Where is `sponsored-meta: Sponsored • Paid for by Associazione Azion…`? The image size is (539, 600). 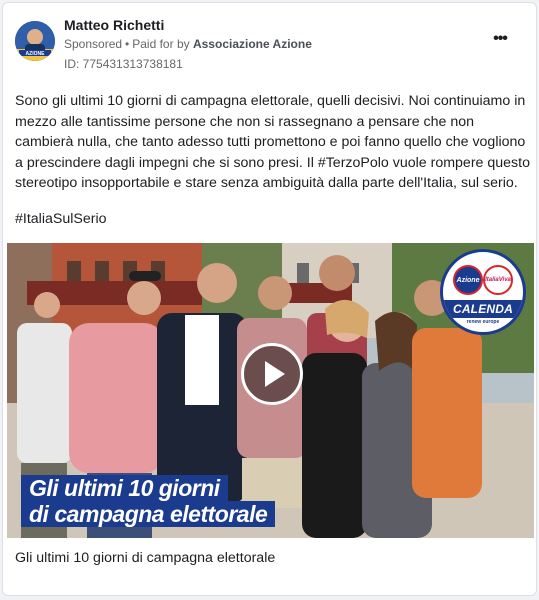
sponsored-meta: Sponsored • Paid for by Associazione Azion… is located at coordinates (188, 44).